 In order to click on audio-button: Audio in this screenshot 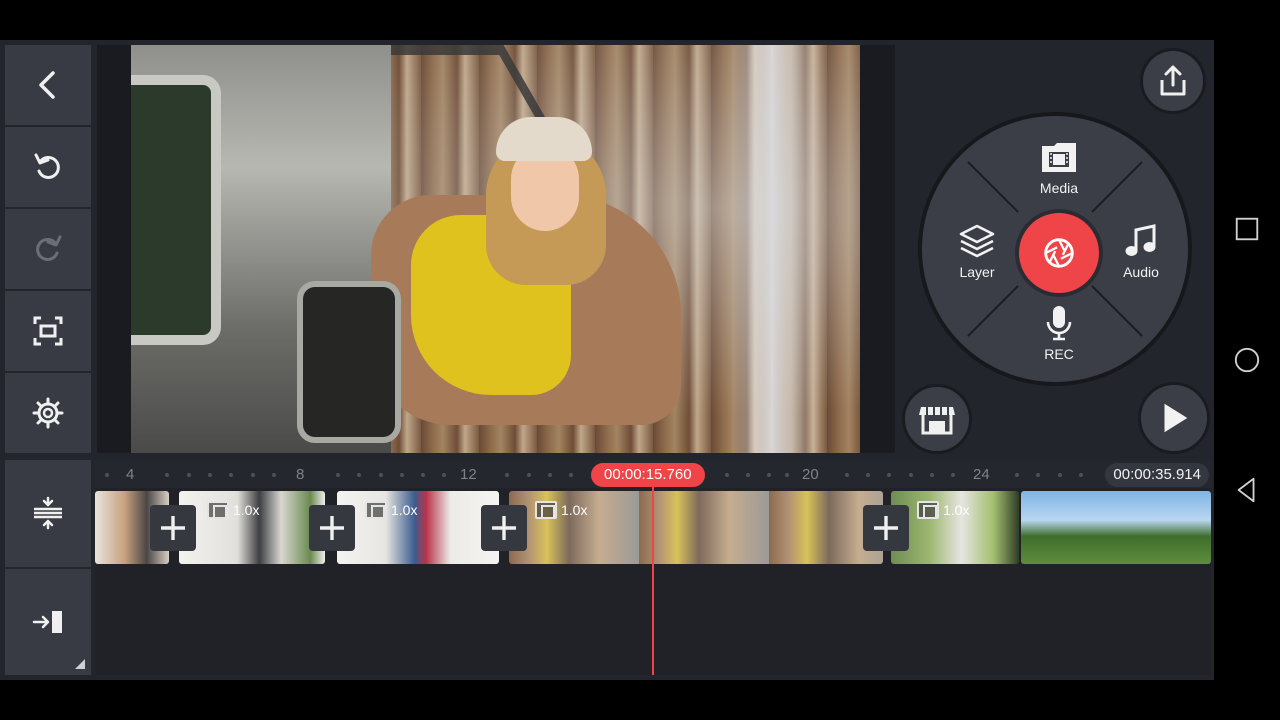, I will do `click(1141, 251)`.